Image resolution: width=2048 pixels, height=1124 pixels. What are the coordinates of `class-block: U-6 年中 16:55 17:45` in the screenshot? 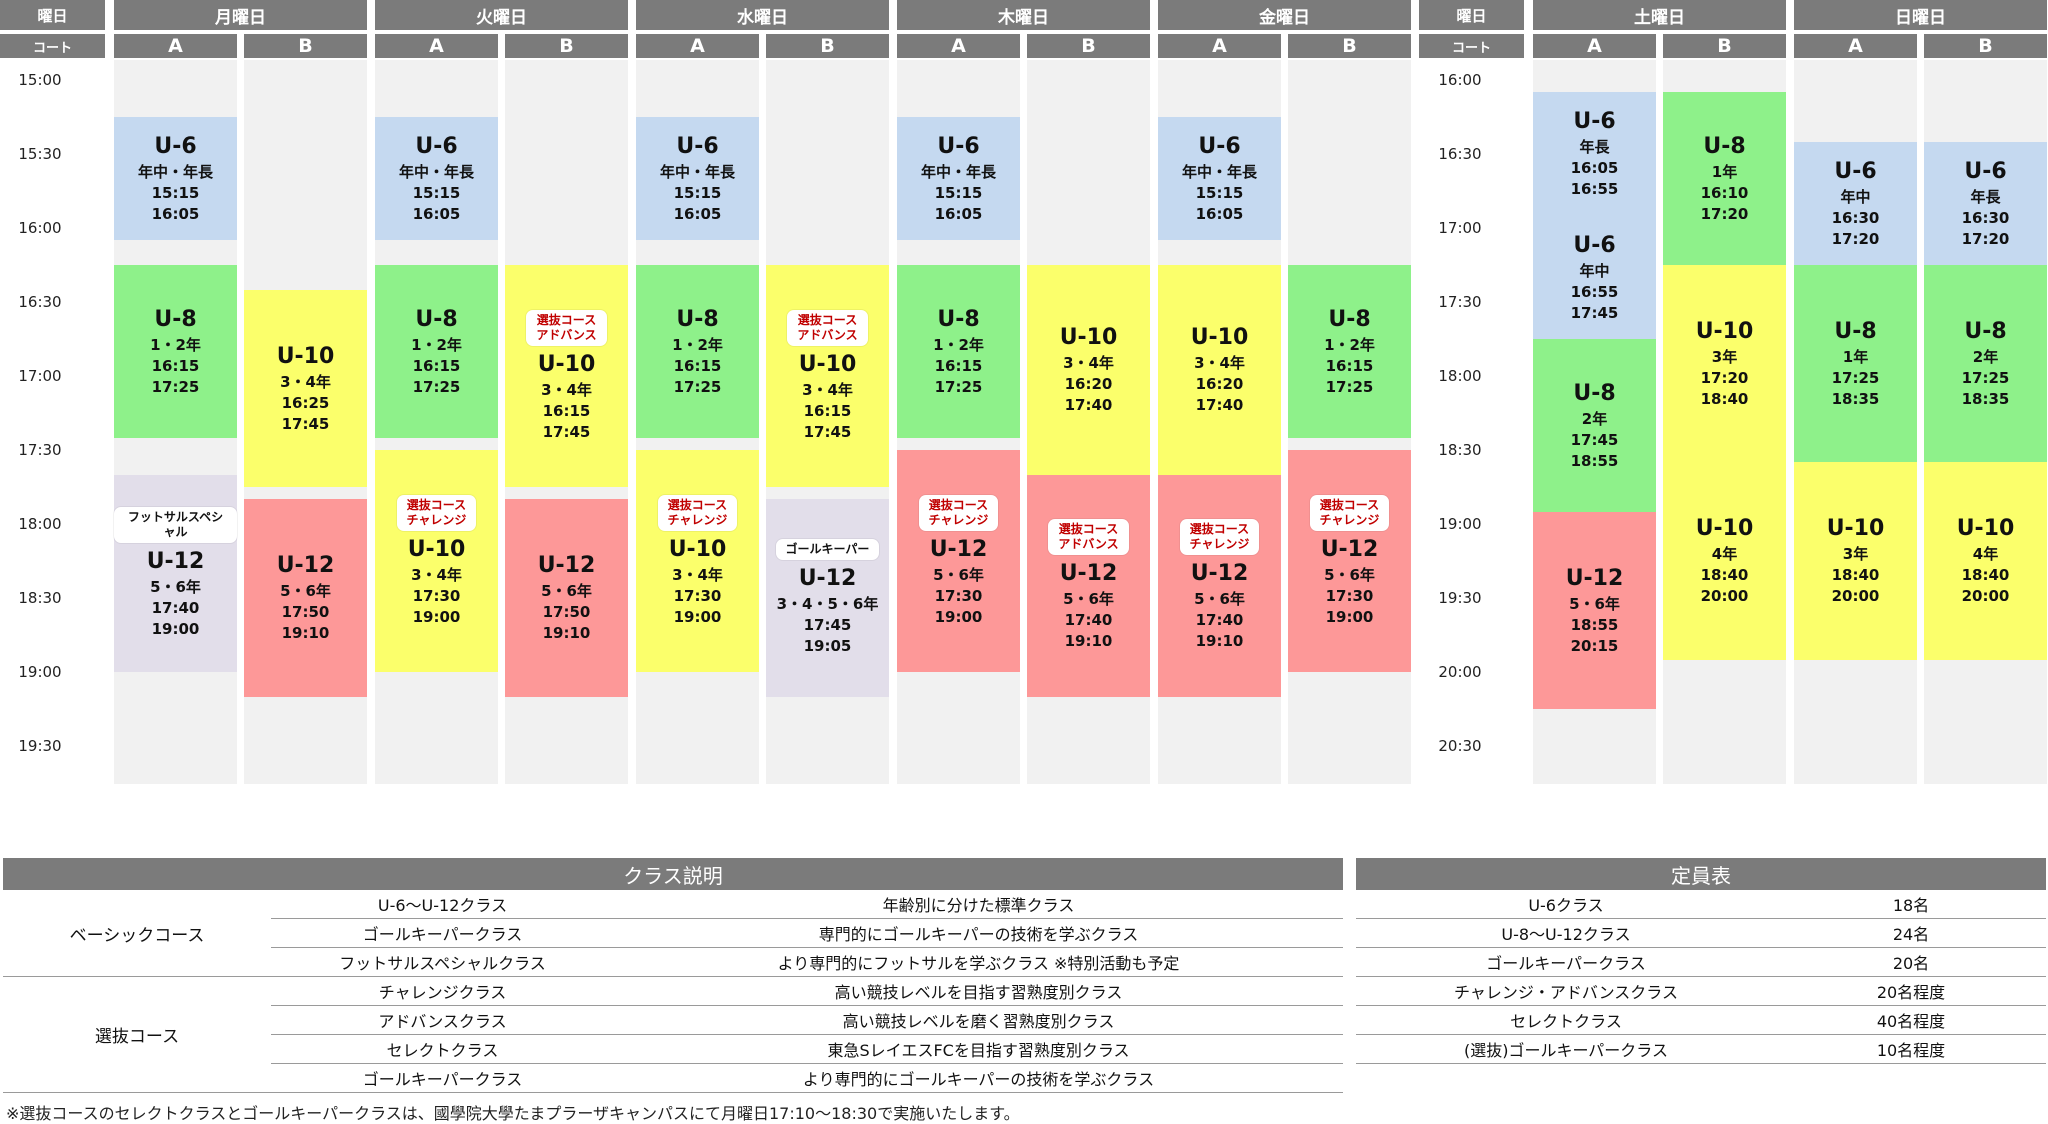 It's located at (1594, 277).